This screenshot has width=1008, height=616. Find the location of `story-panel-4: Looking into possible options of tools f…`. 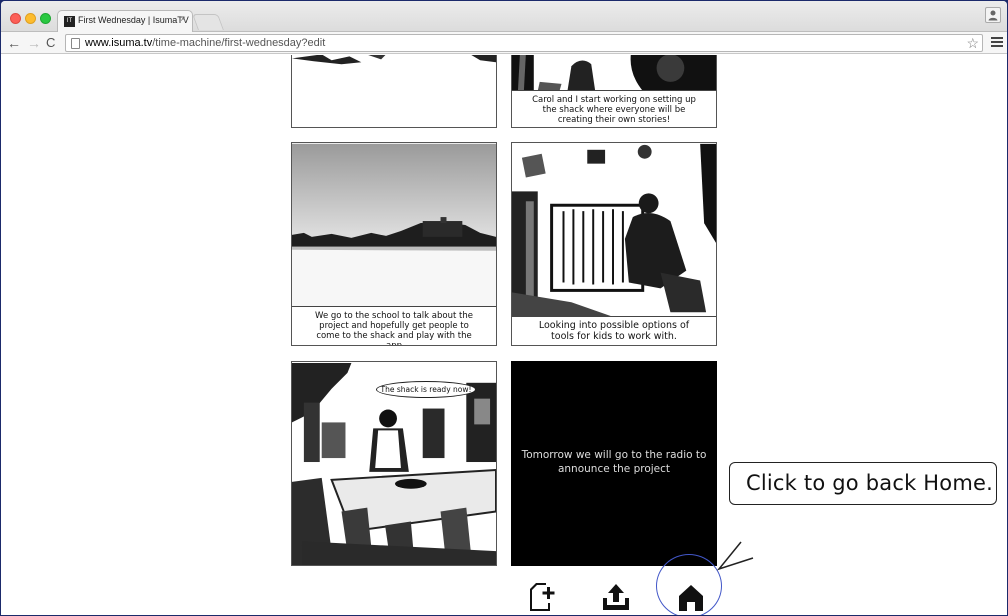

story-panel-4: Looking into possible options of tools f… is located at coordinates (614, 244).